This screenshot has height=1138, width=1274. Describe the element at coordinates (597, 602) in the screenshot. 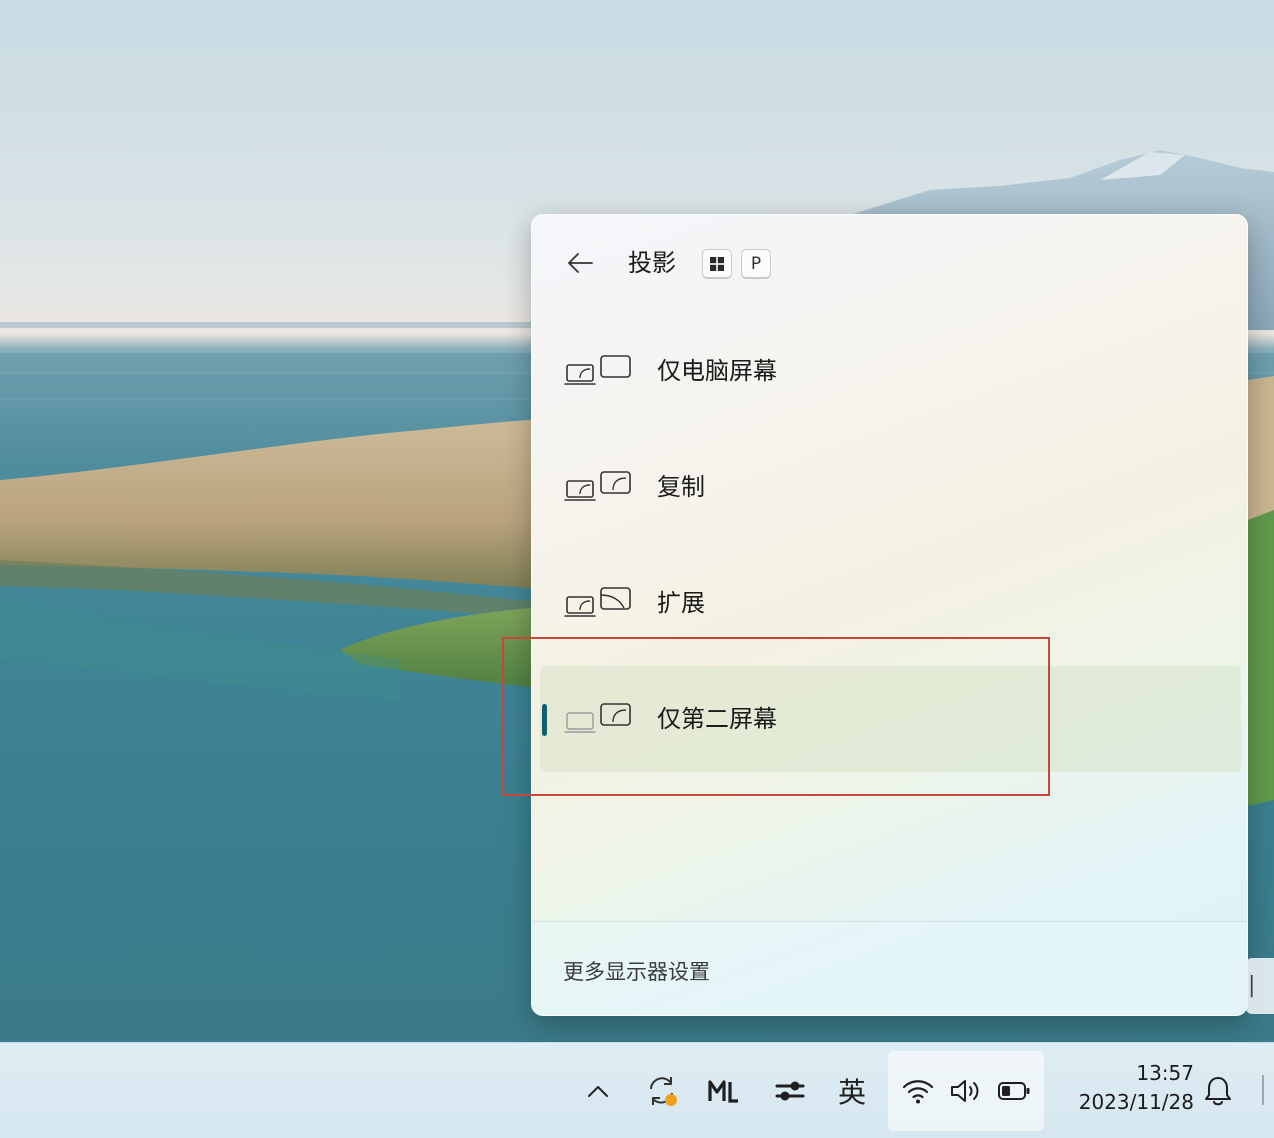

I see `extend-icon` at that location.